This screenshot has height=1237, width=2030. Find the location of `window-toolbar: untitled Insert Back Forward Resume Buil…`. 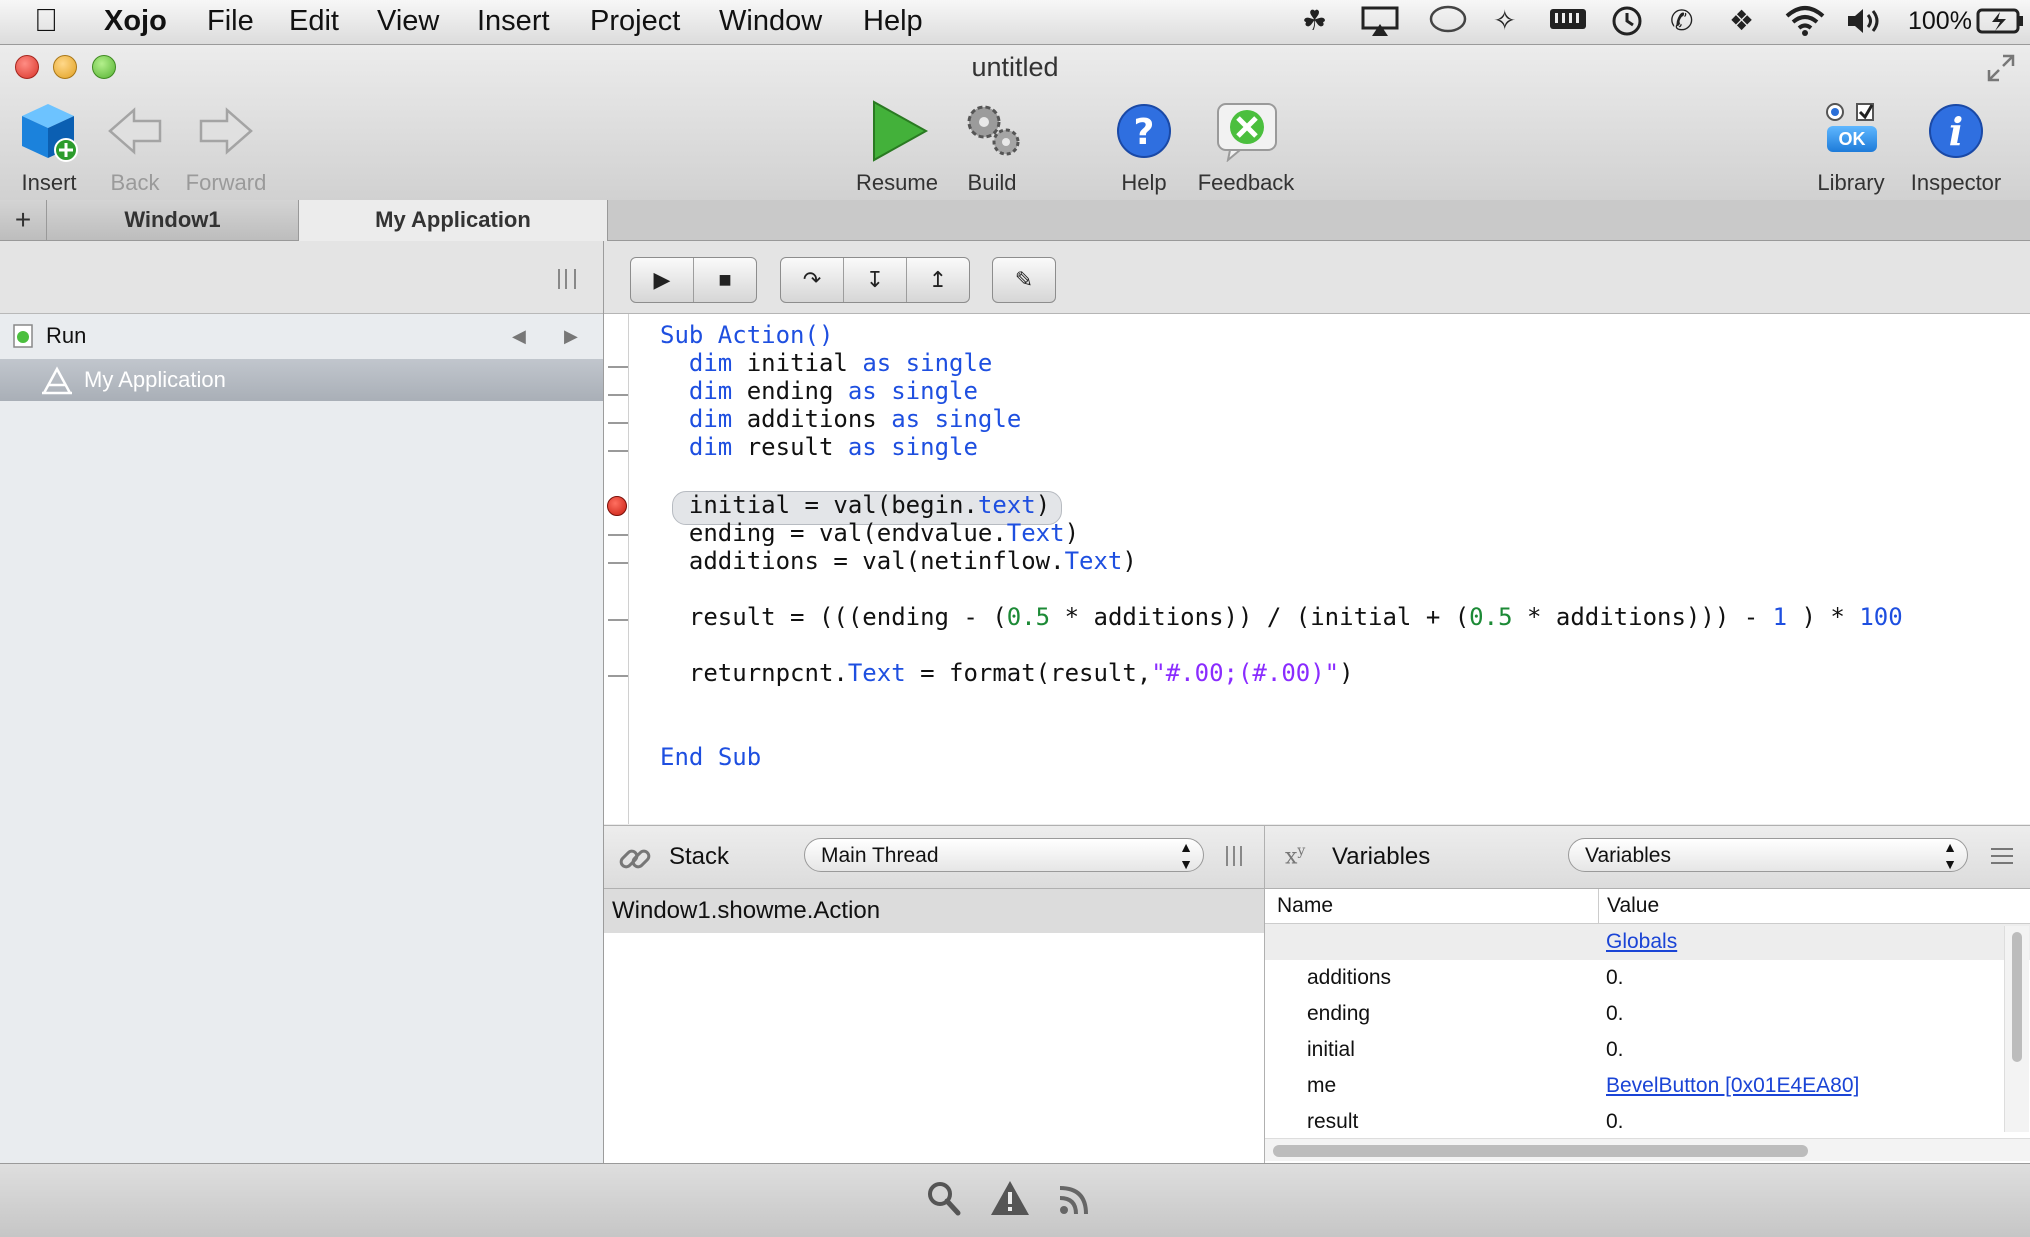

window-toolbar: untitled Insert Back Forward Resume Buil… is located at coordinates (1015, 123).